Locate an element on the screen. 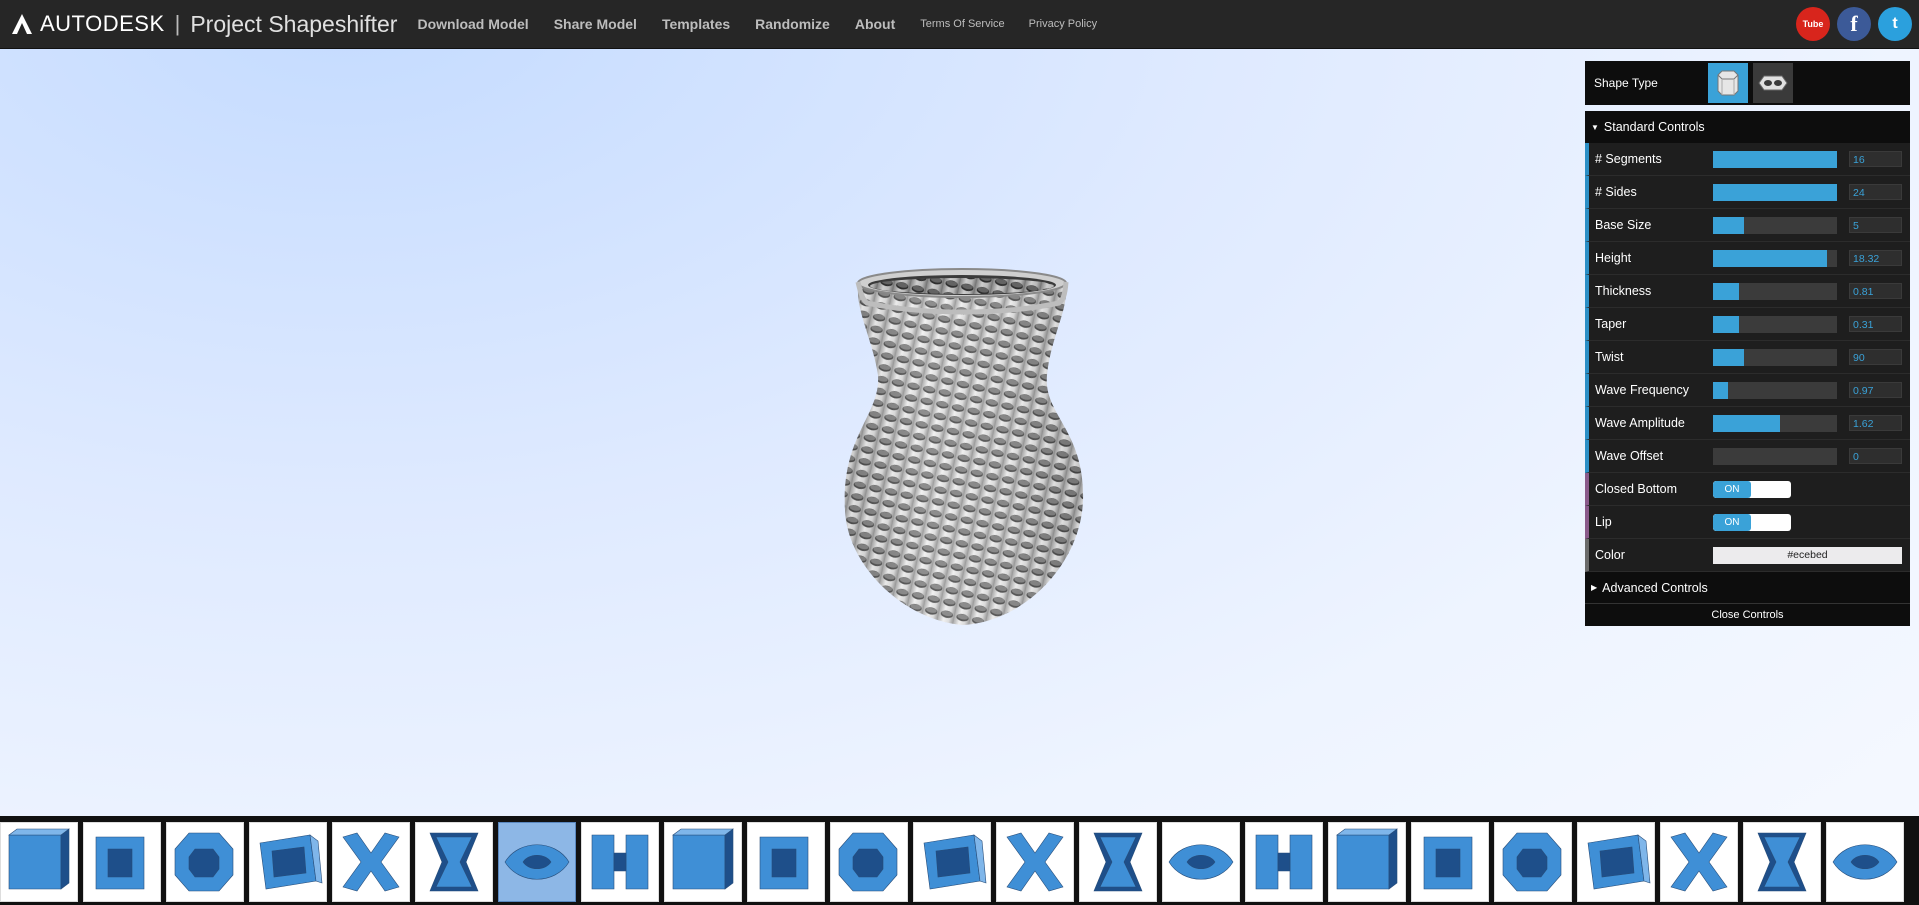 The height and width of the screenshot is (905, 1919). wave-offset-value-input: 0 is located at coordinates (1875, 456).